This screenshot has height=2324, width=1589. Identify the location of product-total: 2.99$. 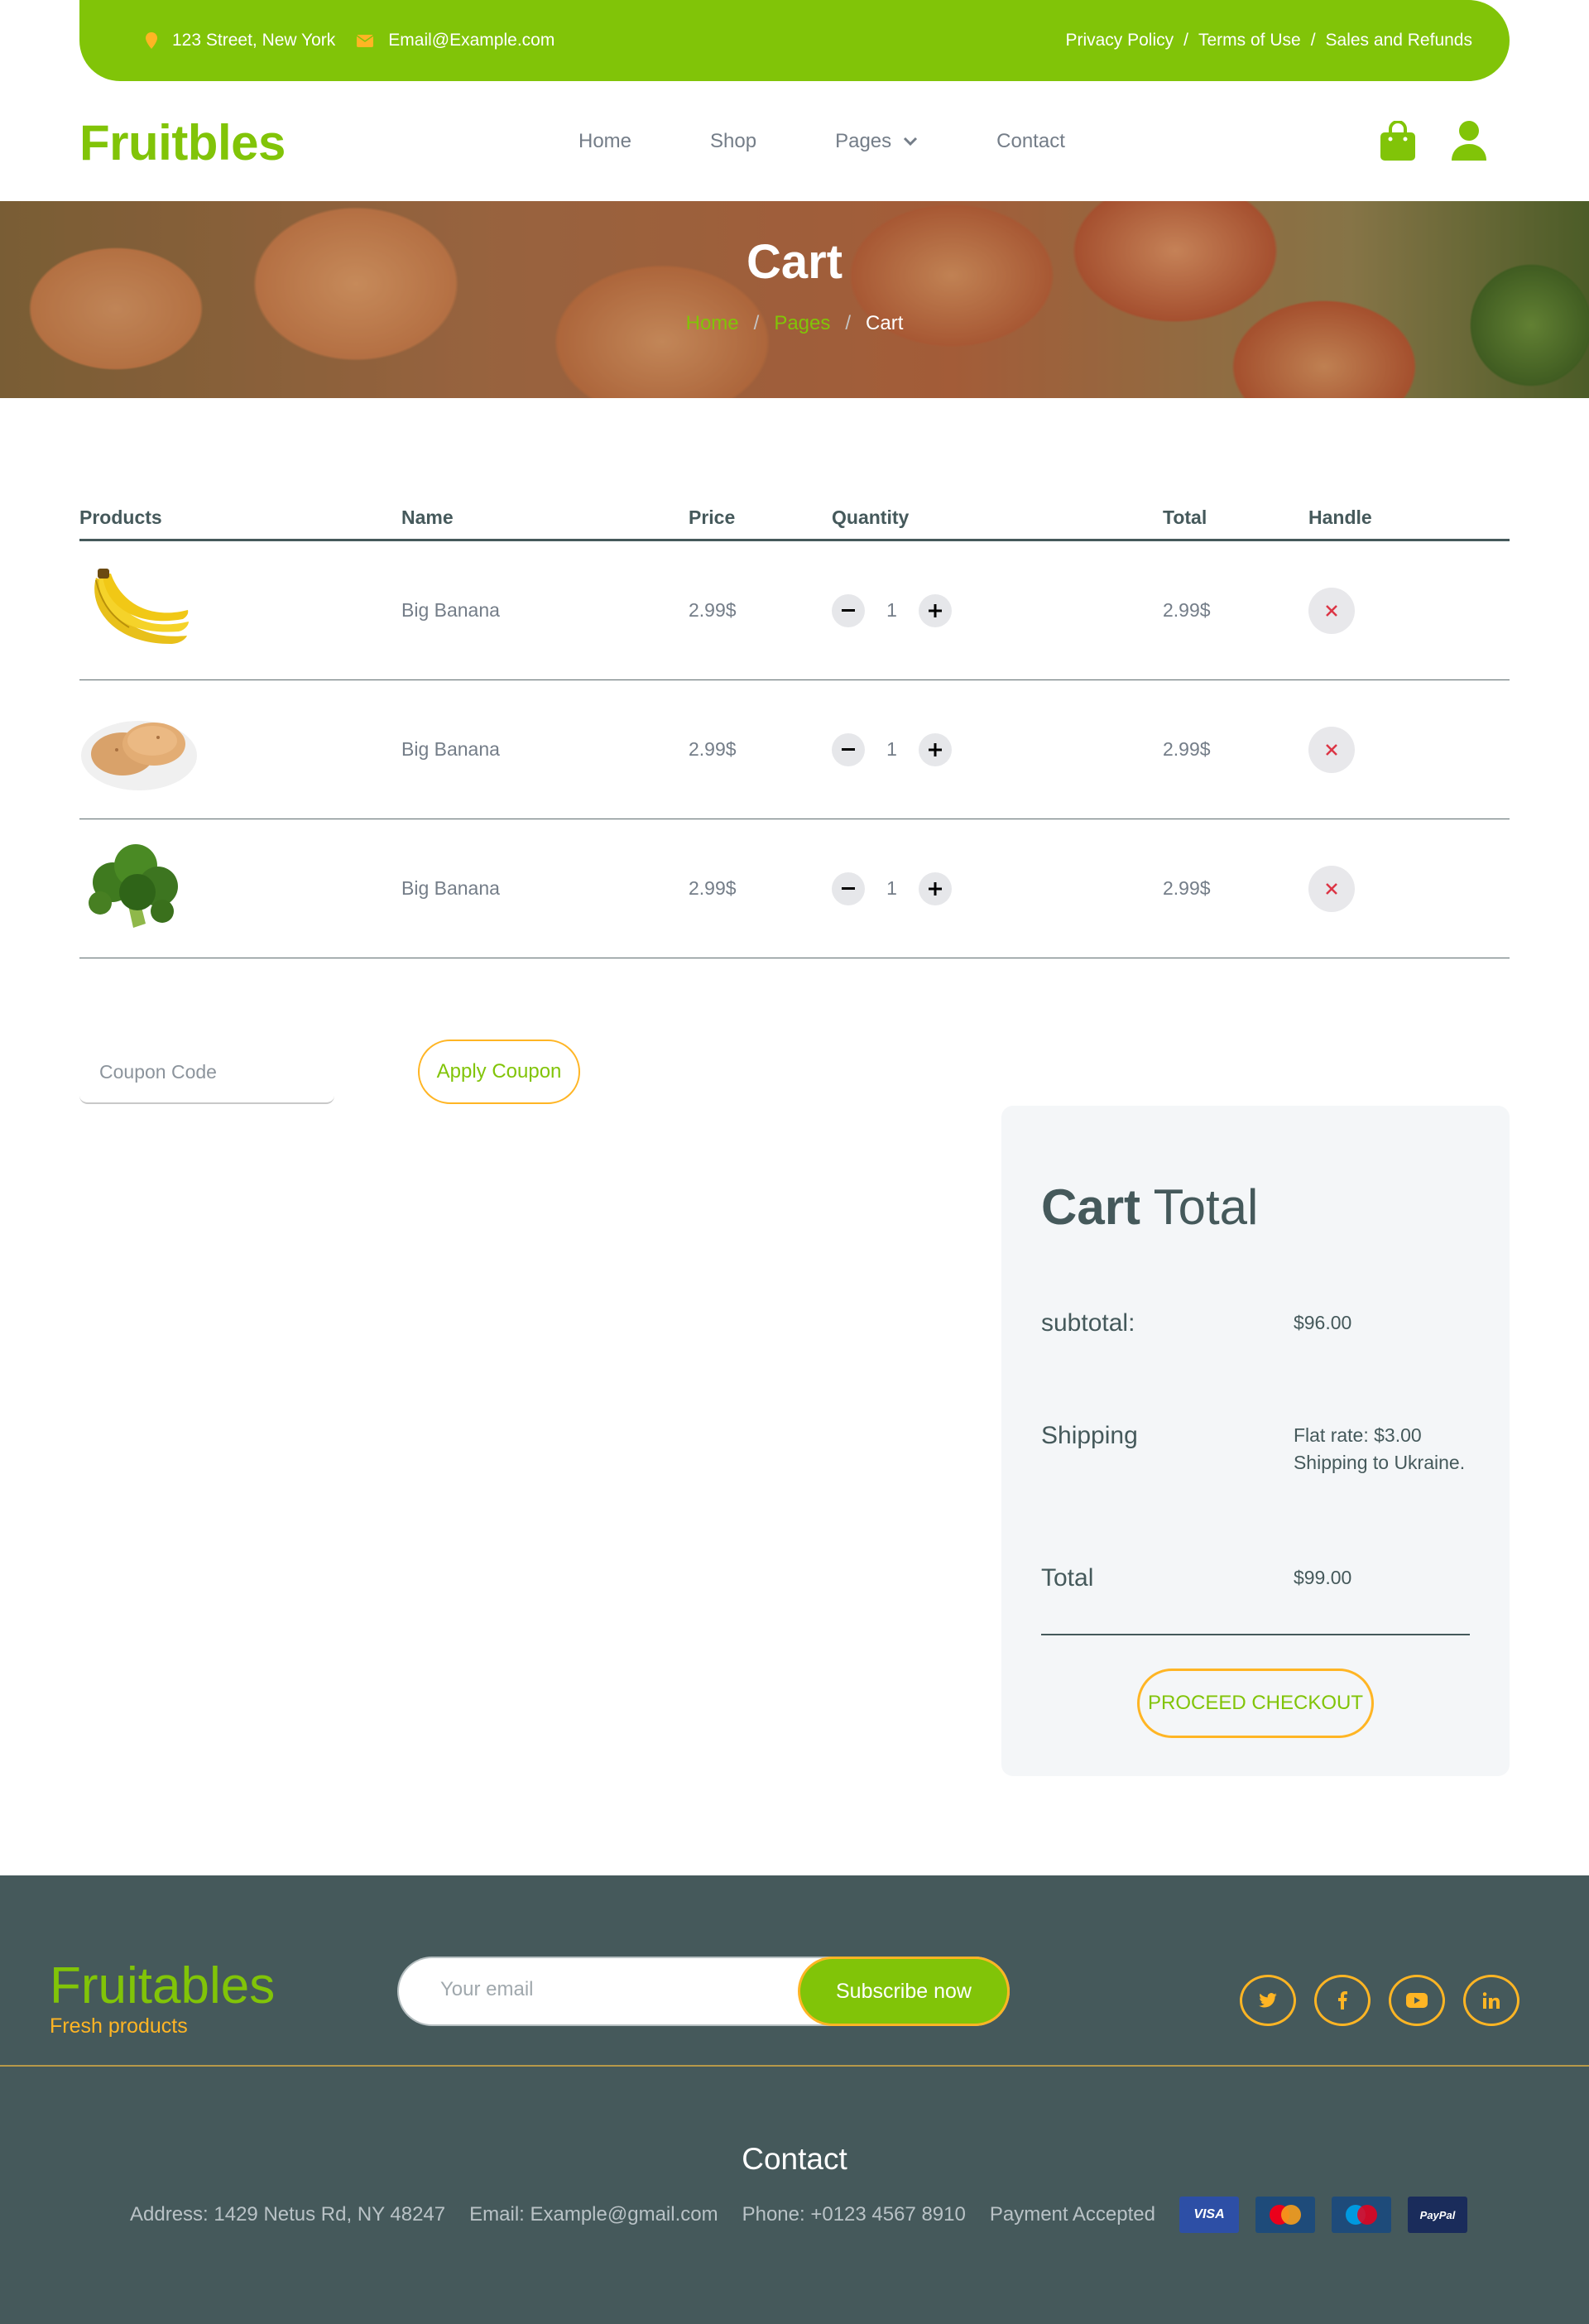
(1187, 610).